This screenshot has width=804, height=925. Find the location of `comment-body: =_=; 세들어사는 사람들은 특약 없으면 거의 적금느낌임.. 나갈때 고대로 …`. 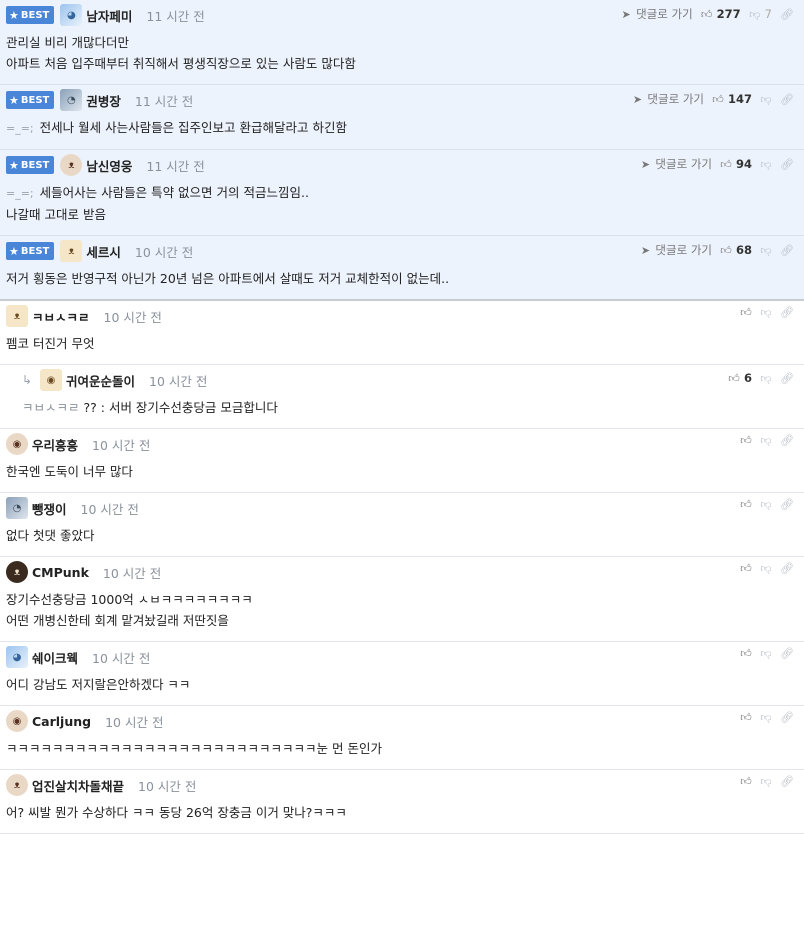

comment-body: =_=; 세들어사는 사람들은 특약 없으면 거의 적금느낌임.. 나갈때 고대로 … is located at coordinates (402, 205).